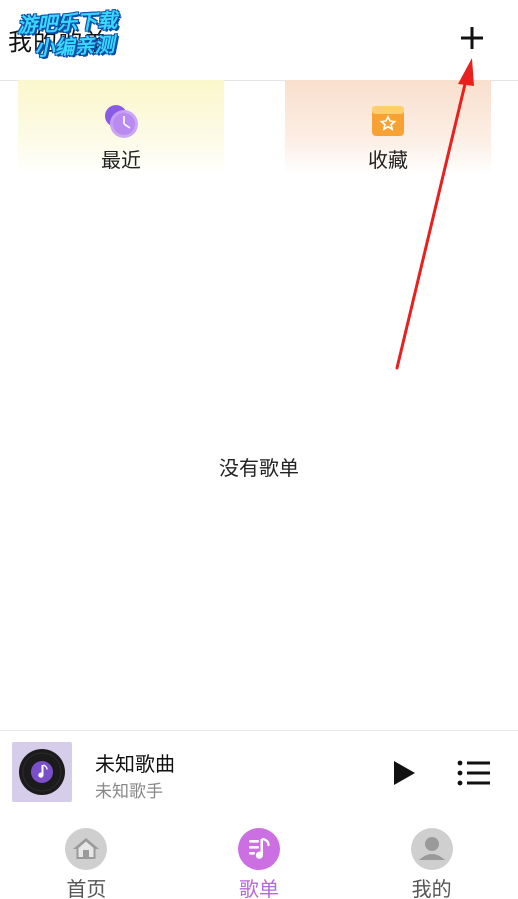 Image resolution: width=518 pixels, height=899 pixels. What do you see at coordinates (388, 160) in the screenshot?
I see `favorites-card-label: 收藏` at bounding box center [388, 160].